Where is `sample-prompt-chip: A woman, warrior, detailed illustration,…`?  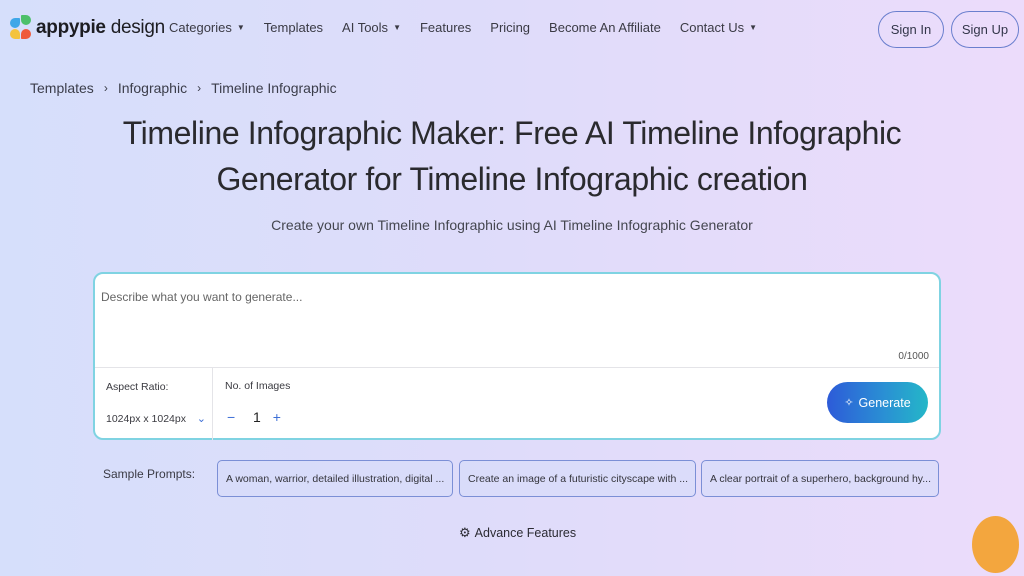 sample-prompt-chip: A woman, warrior, detailed illustration,… is located at coordinates (335, 478).